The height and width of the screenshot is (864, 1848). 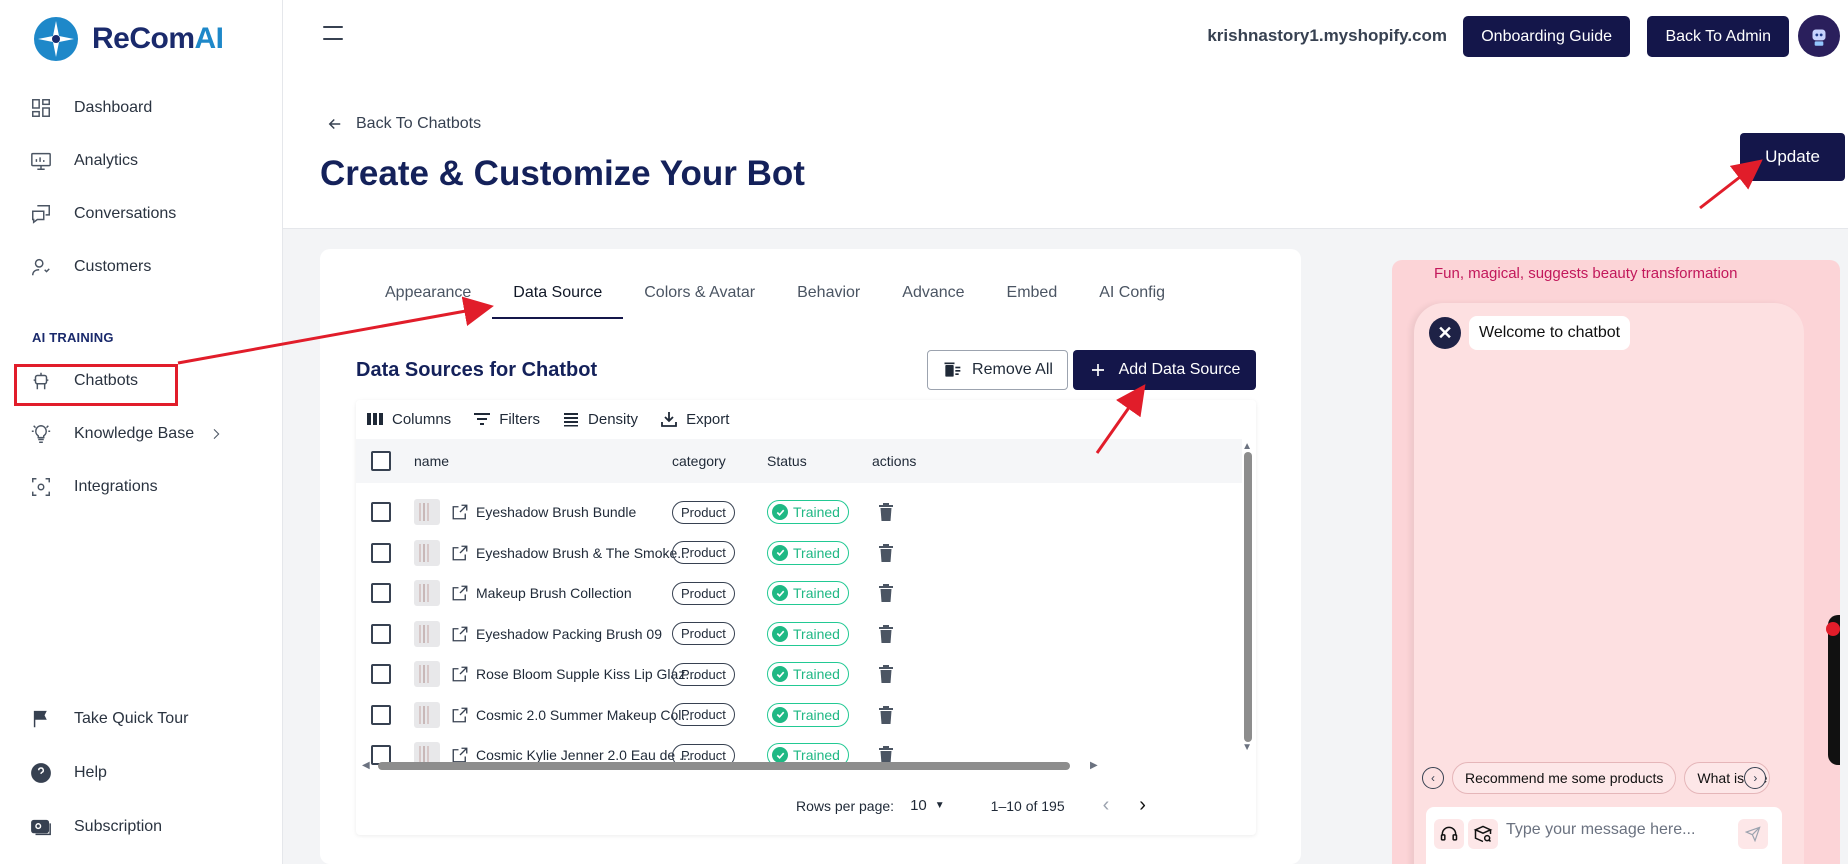 I want to click on next-page-icon: ›, so click(x=1142, y=805).